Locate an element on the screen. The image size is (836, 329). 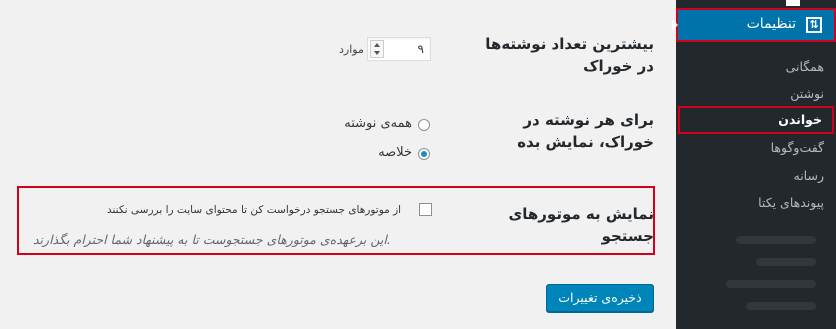
feed-count-unit: موارد is located at coordinates (351, 49).